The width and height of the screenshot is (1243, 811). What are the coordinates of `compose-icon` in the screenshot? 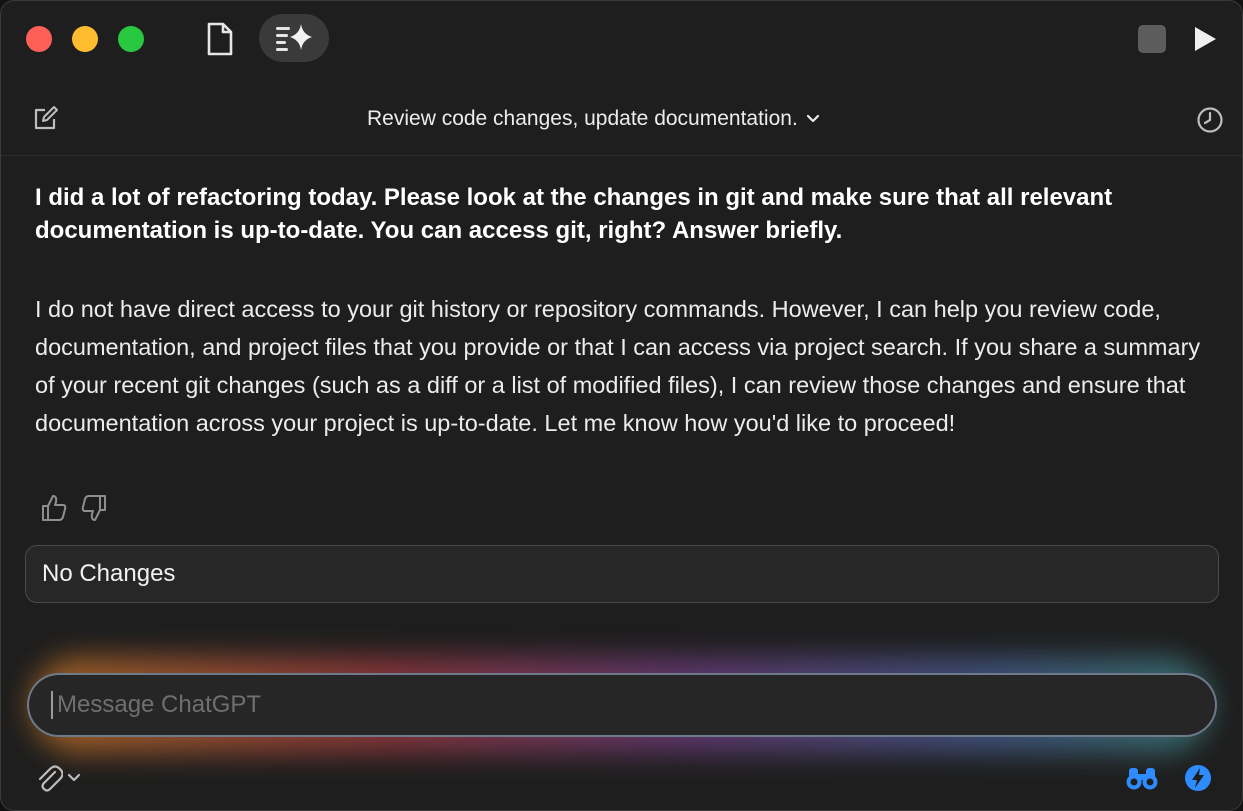 It's located at (46, 118).